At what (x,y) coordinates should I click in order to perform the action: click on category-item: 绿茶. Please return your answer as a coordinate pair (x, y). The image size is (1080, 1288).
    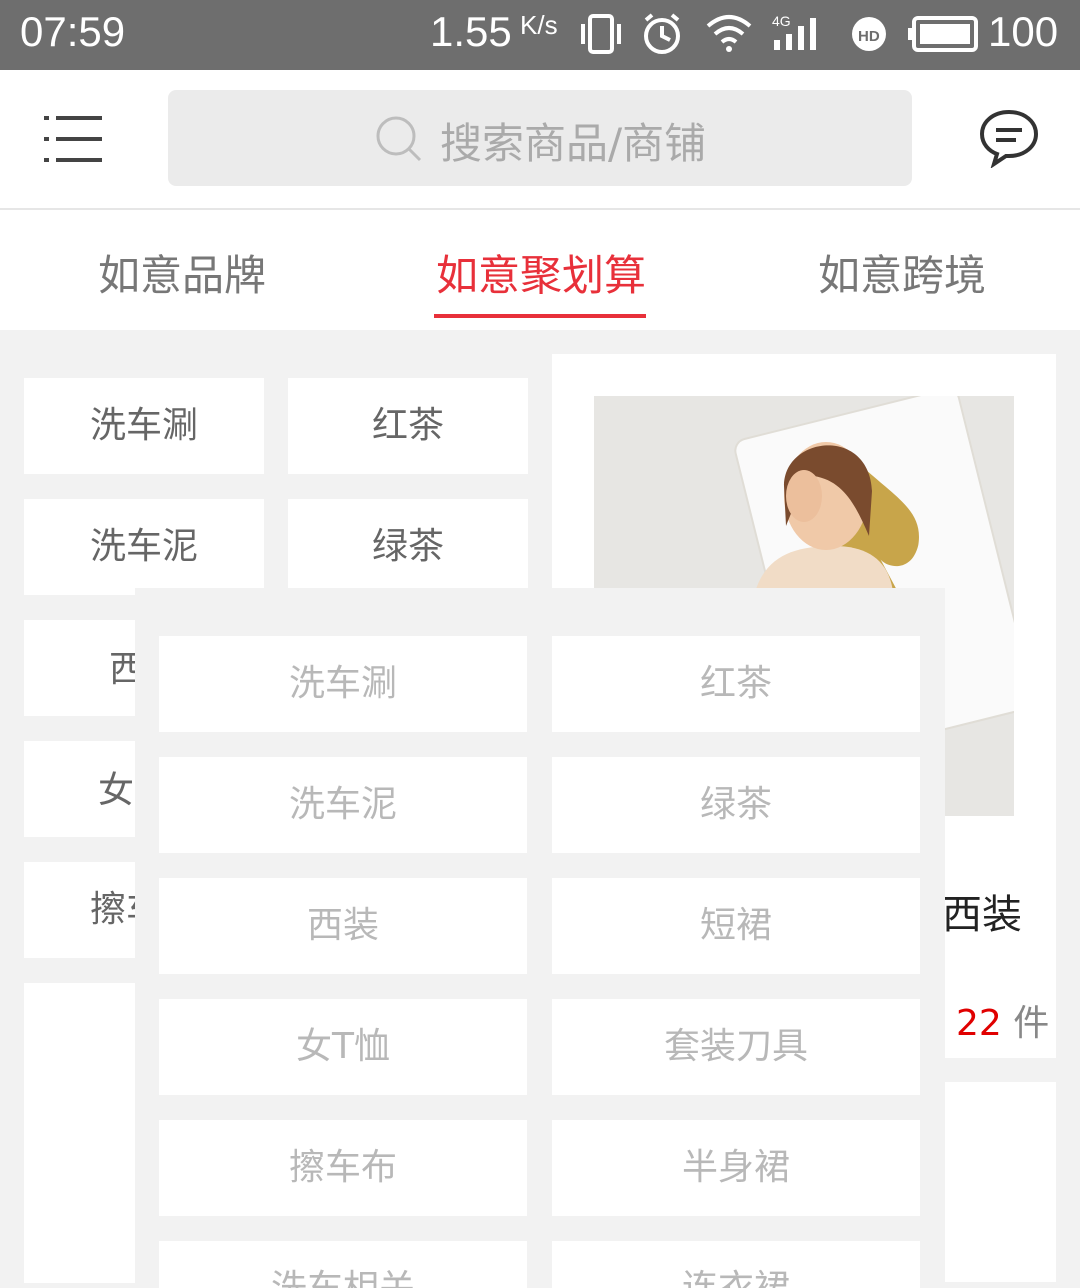
    Looking at the image, I should click on (408, 543).